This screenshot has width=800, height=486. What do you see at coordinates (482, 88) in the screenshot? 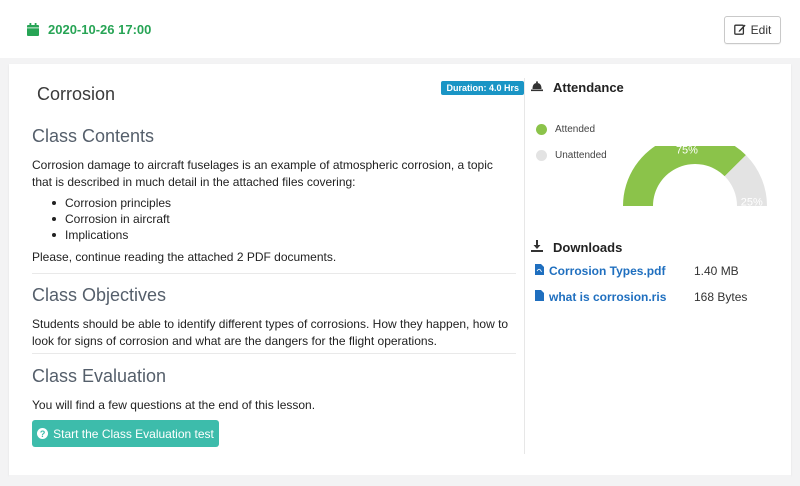
I see `duration-badge: Duration: 4.0 Hrs` at bounding box center [482, 88].